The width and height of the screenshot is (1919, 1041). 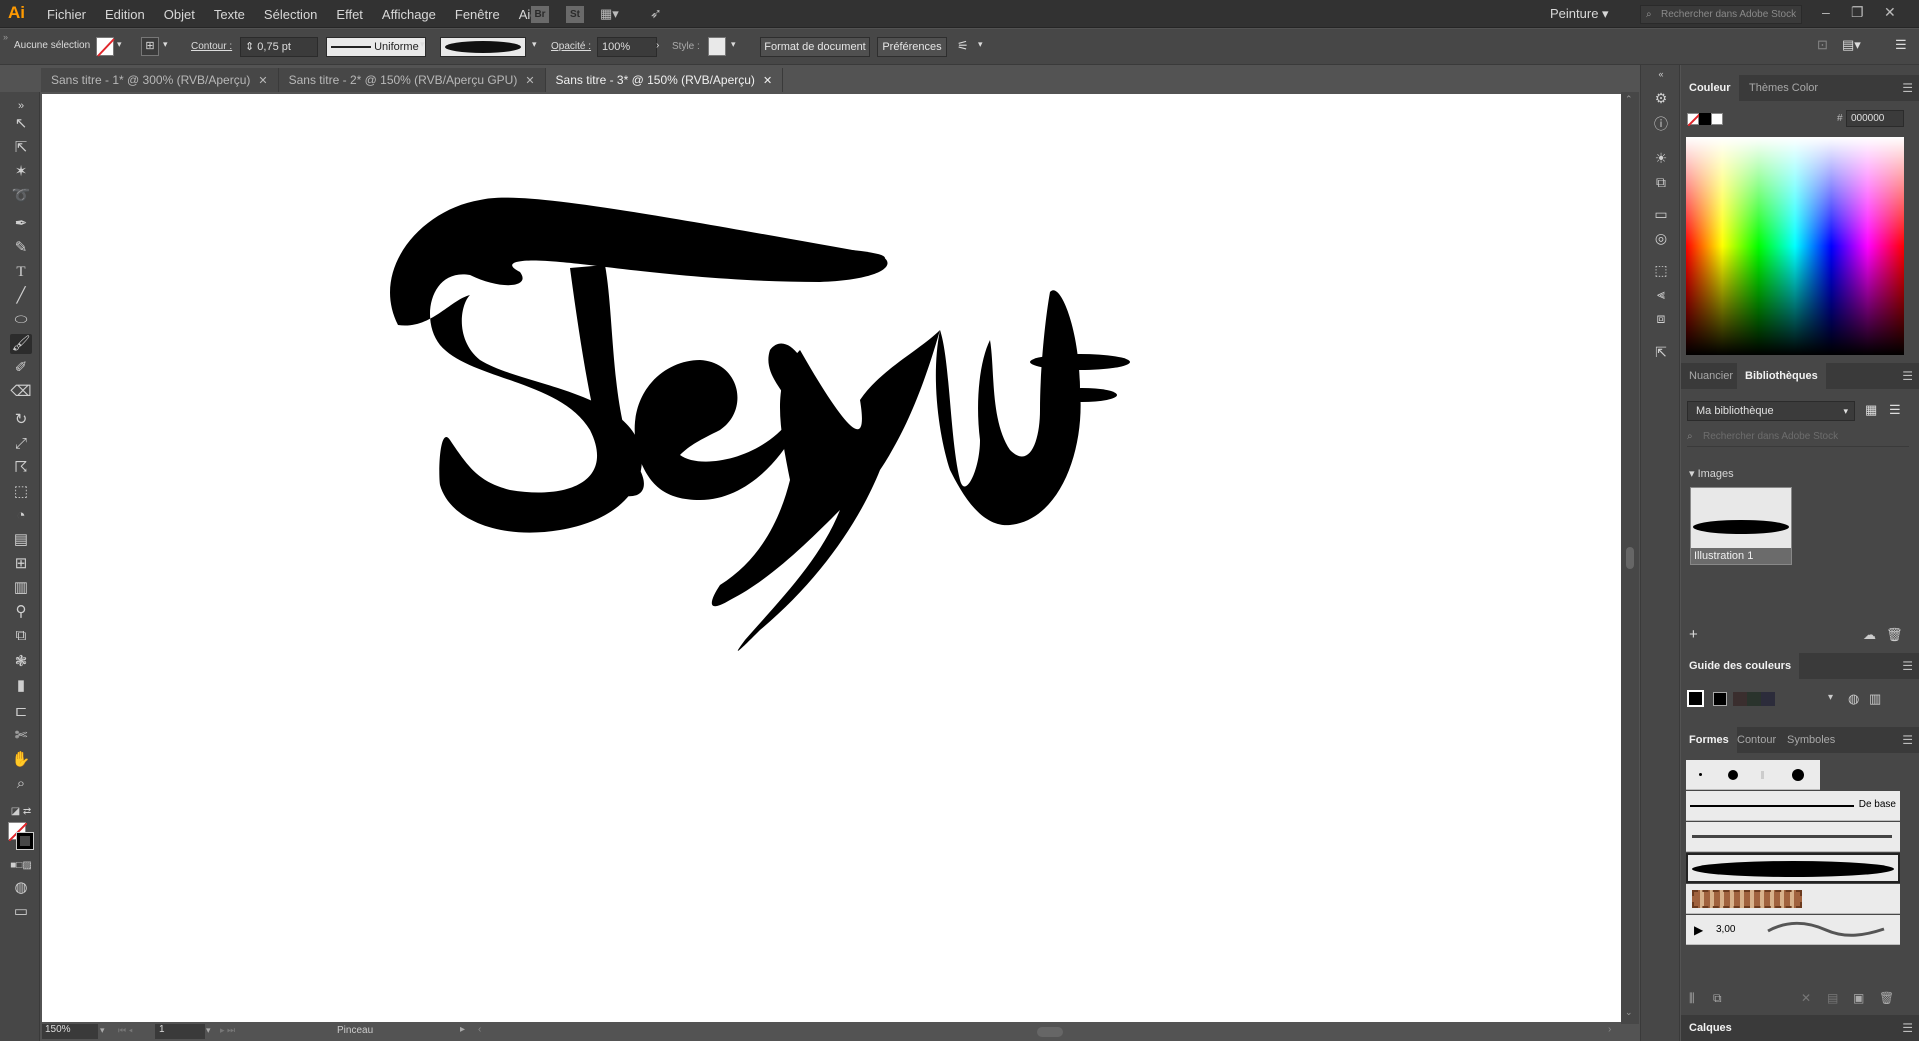 What do you see at coordinates (21, 420) in the screenshot?
I see `rotate-tool-icon: ↻` at bounding box center [21, 420].